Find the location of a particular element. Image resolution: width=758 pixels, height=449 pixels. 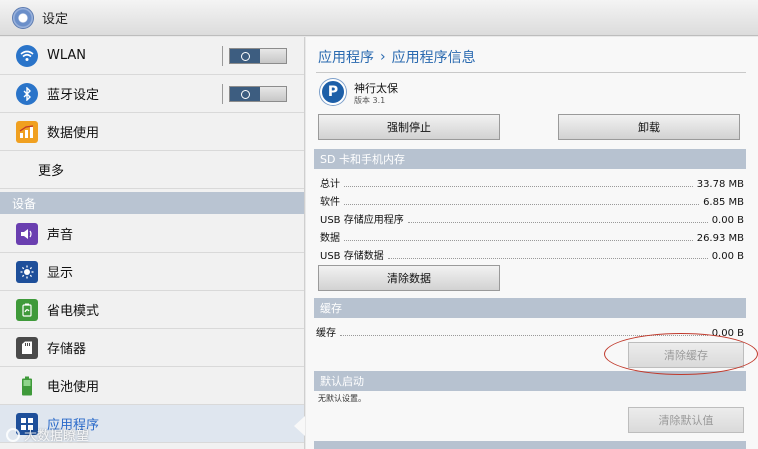

app-name: 神行太保 is located at coordinates (376, 88).